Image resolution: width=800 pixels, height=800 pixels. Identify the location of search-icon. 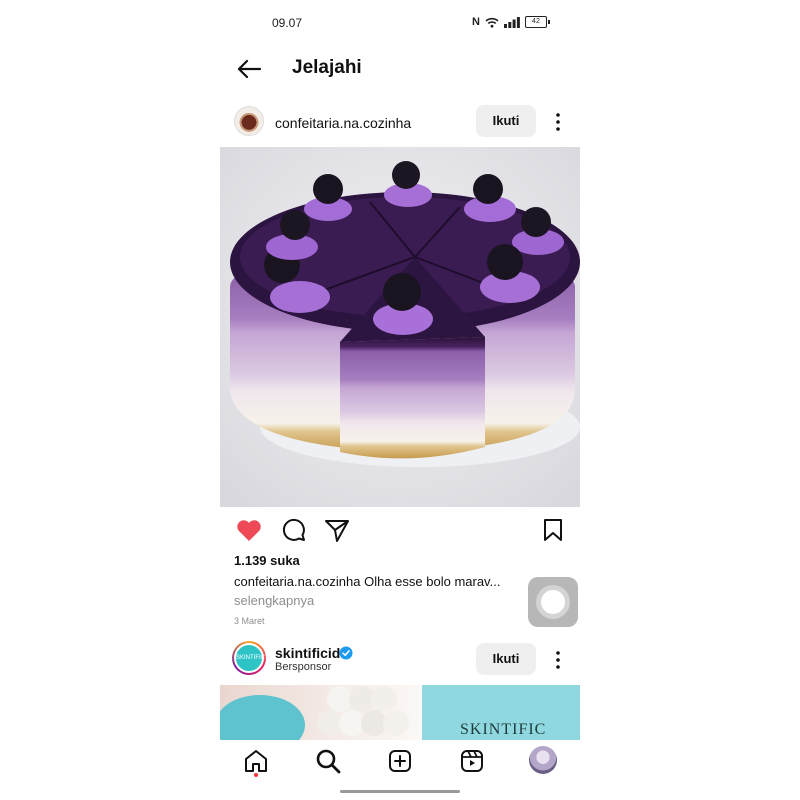
(328, 761).